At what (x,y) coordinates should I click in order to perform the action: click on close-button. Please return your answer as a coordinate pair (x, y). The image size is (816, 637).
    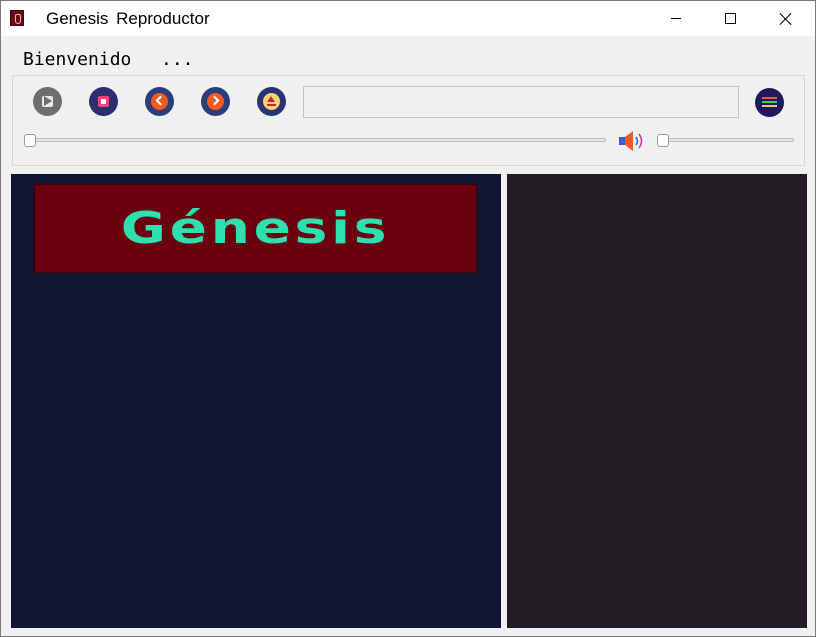
    Looking at the image, I should click on (786, 18).